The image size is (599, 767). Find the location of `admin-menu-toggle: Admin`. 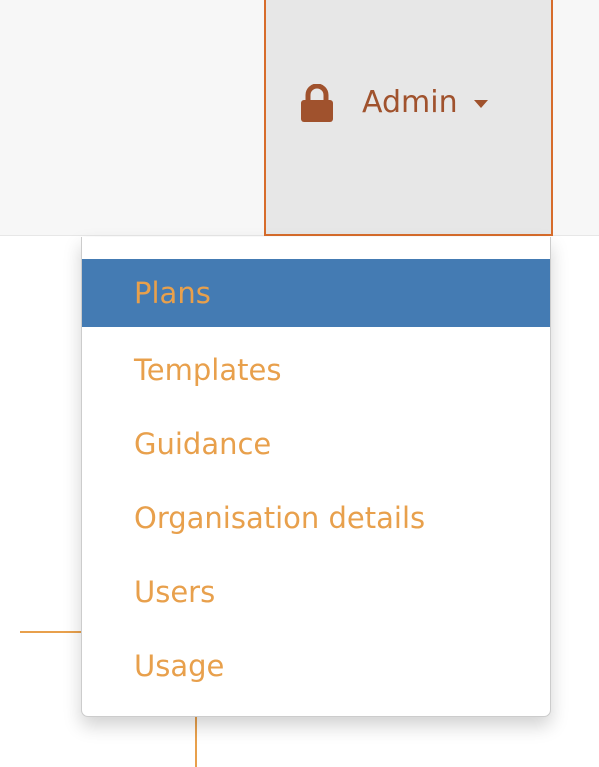

admin-menu-toggle: Admin is located at coordinates (408, 118).